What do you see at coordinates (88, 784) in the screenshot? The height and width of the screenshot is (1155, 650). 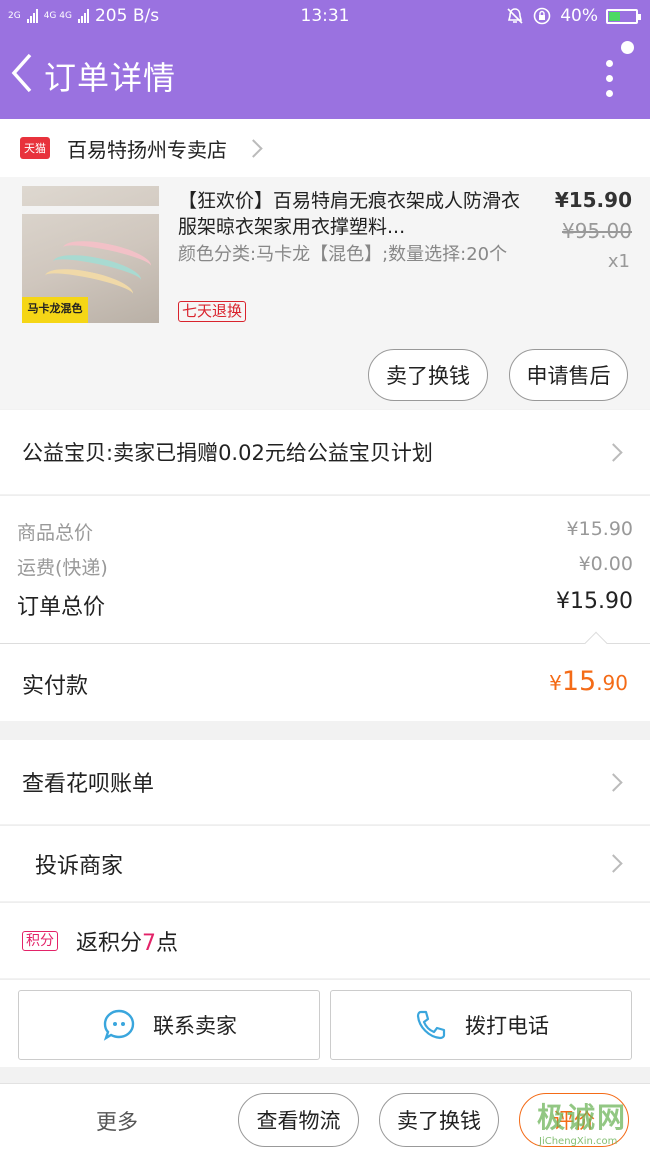 I see `huabei-bill-text: 查看花呗账单` at bounding box center [88, 784].